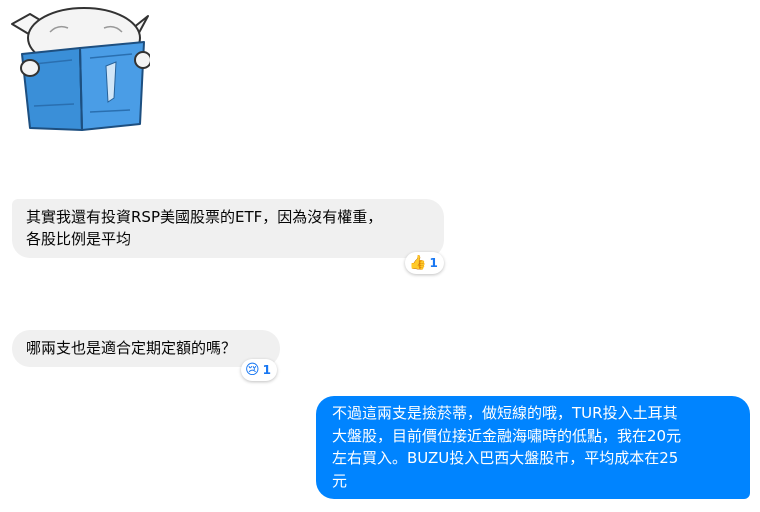  I want to click on creature-reading-book-sticker, so click(81, 68).